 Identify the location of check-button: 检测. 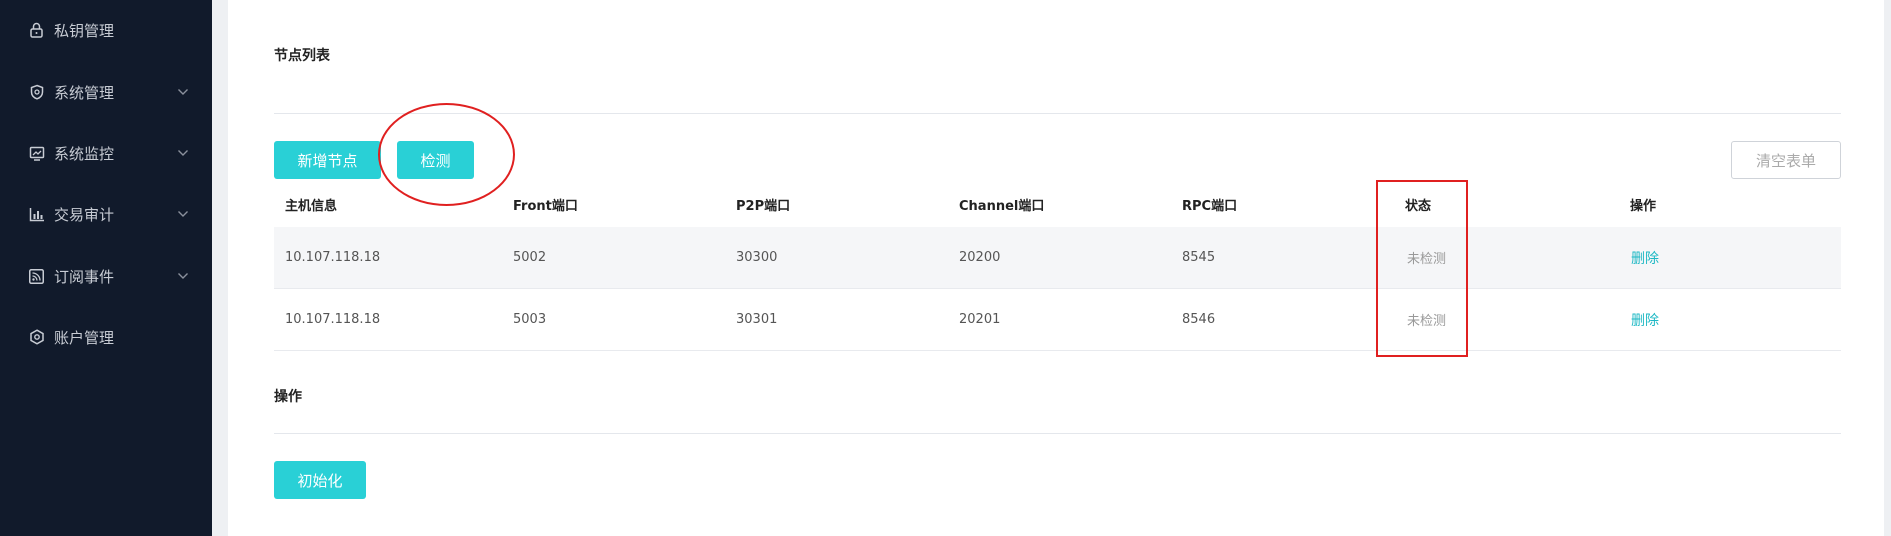
(435, 160).